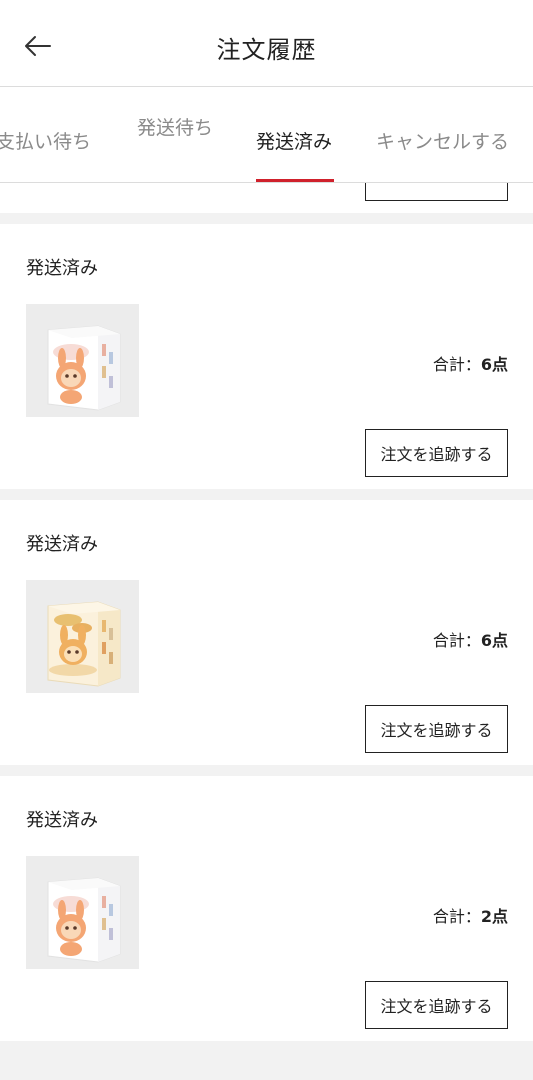 This screenshot has width=533, height=1080. What do you see at coordinates (175, 126) in the screenshot?
I see `tab-awaiting-shipment: 発送待ち` at bounding box center [175, 126].